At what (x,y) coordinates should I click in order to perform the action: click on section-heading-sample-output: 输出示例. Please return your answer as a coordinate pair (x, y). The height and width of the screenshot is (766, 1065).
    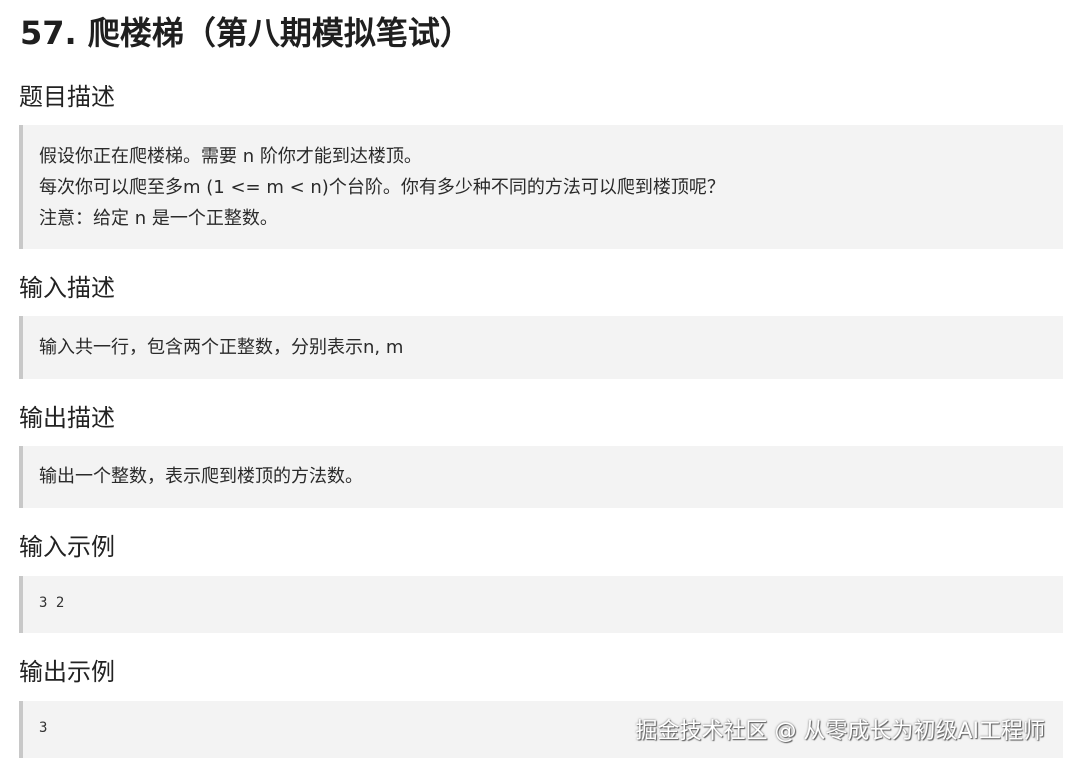
    Looking at the image, I should click on (67, 672).